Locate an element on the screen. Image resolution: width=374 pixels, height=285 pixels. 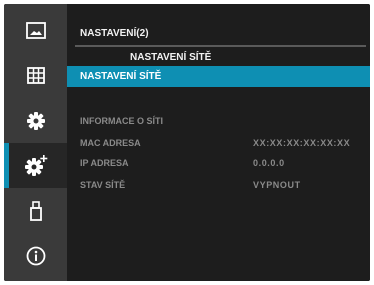
menu-item-network-settings: NASTAVENÍ SÍTĚ is located at coordinates (218, 76).